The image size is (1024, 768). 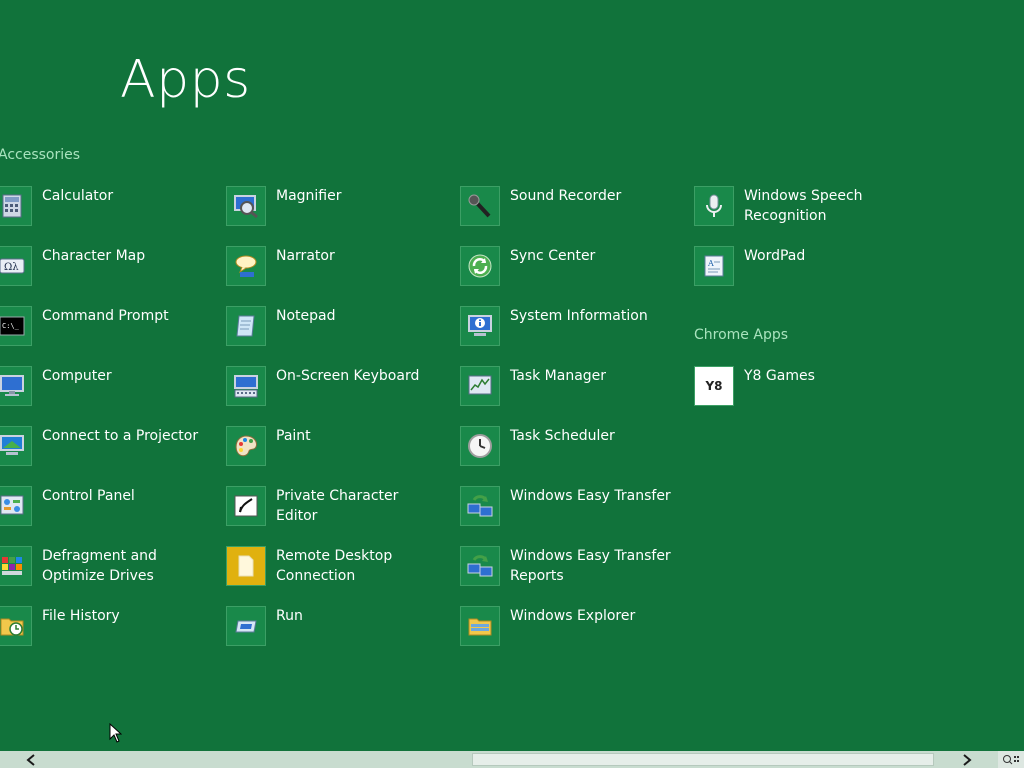 I want to click on app-windows-speech-recognition: Windows Speech Recognition, so click(x=804, y=208).